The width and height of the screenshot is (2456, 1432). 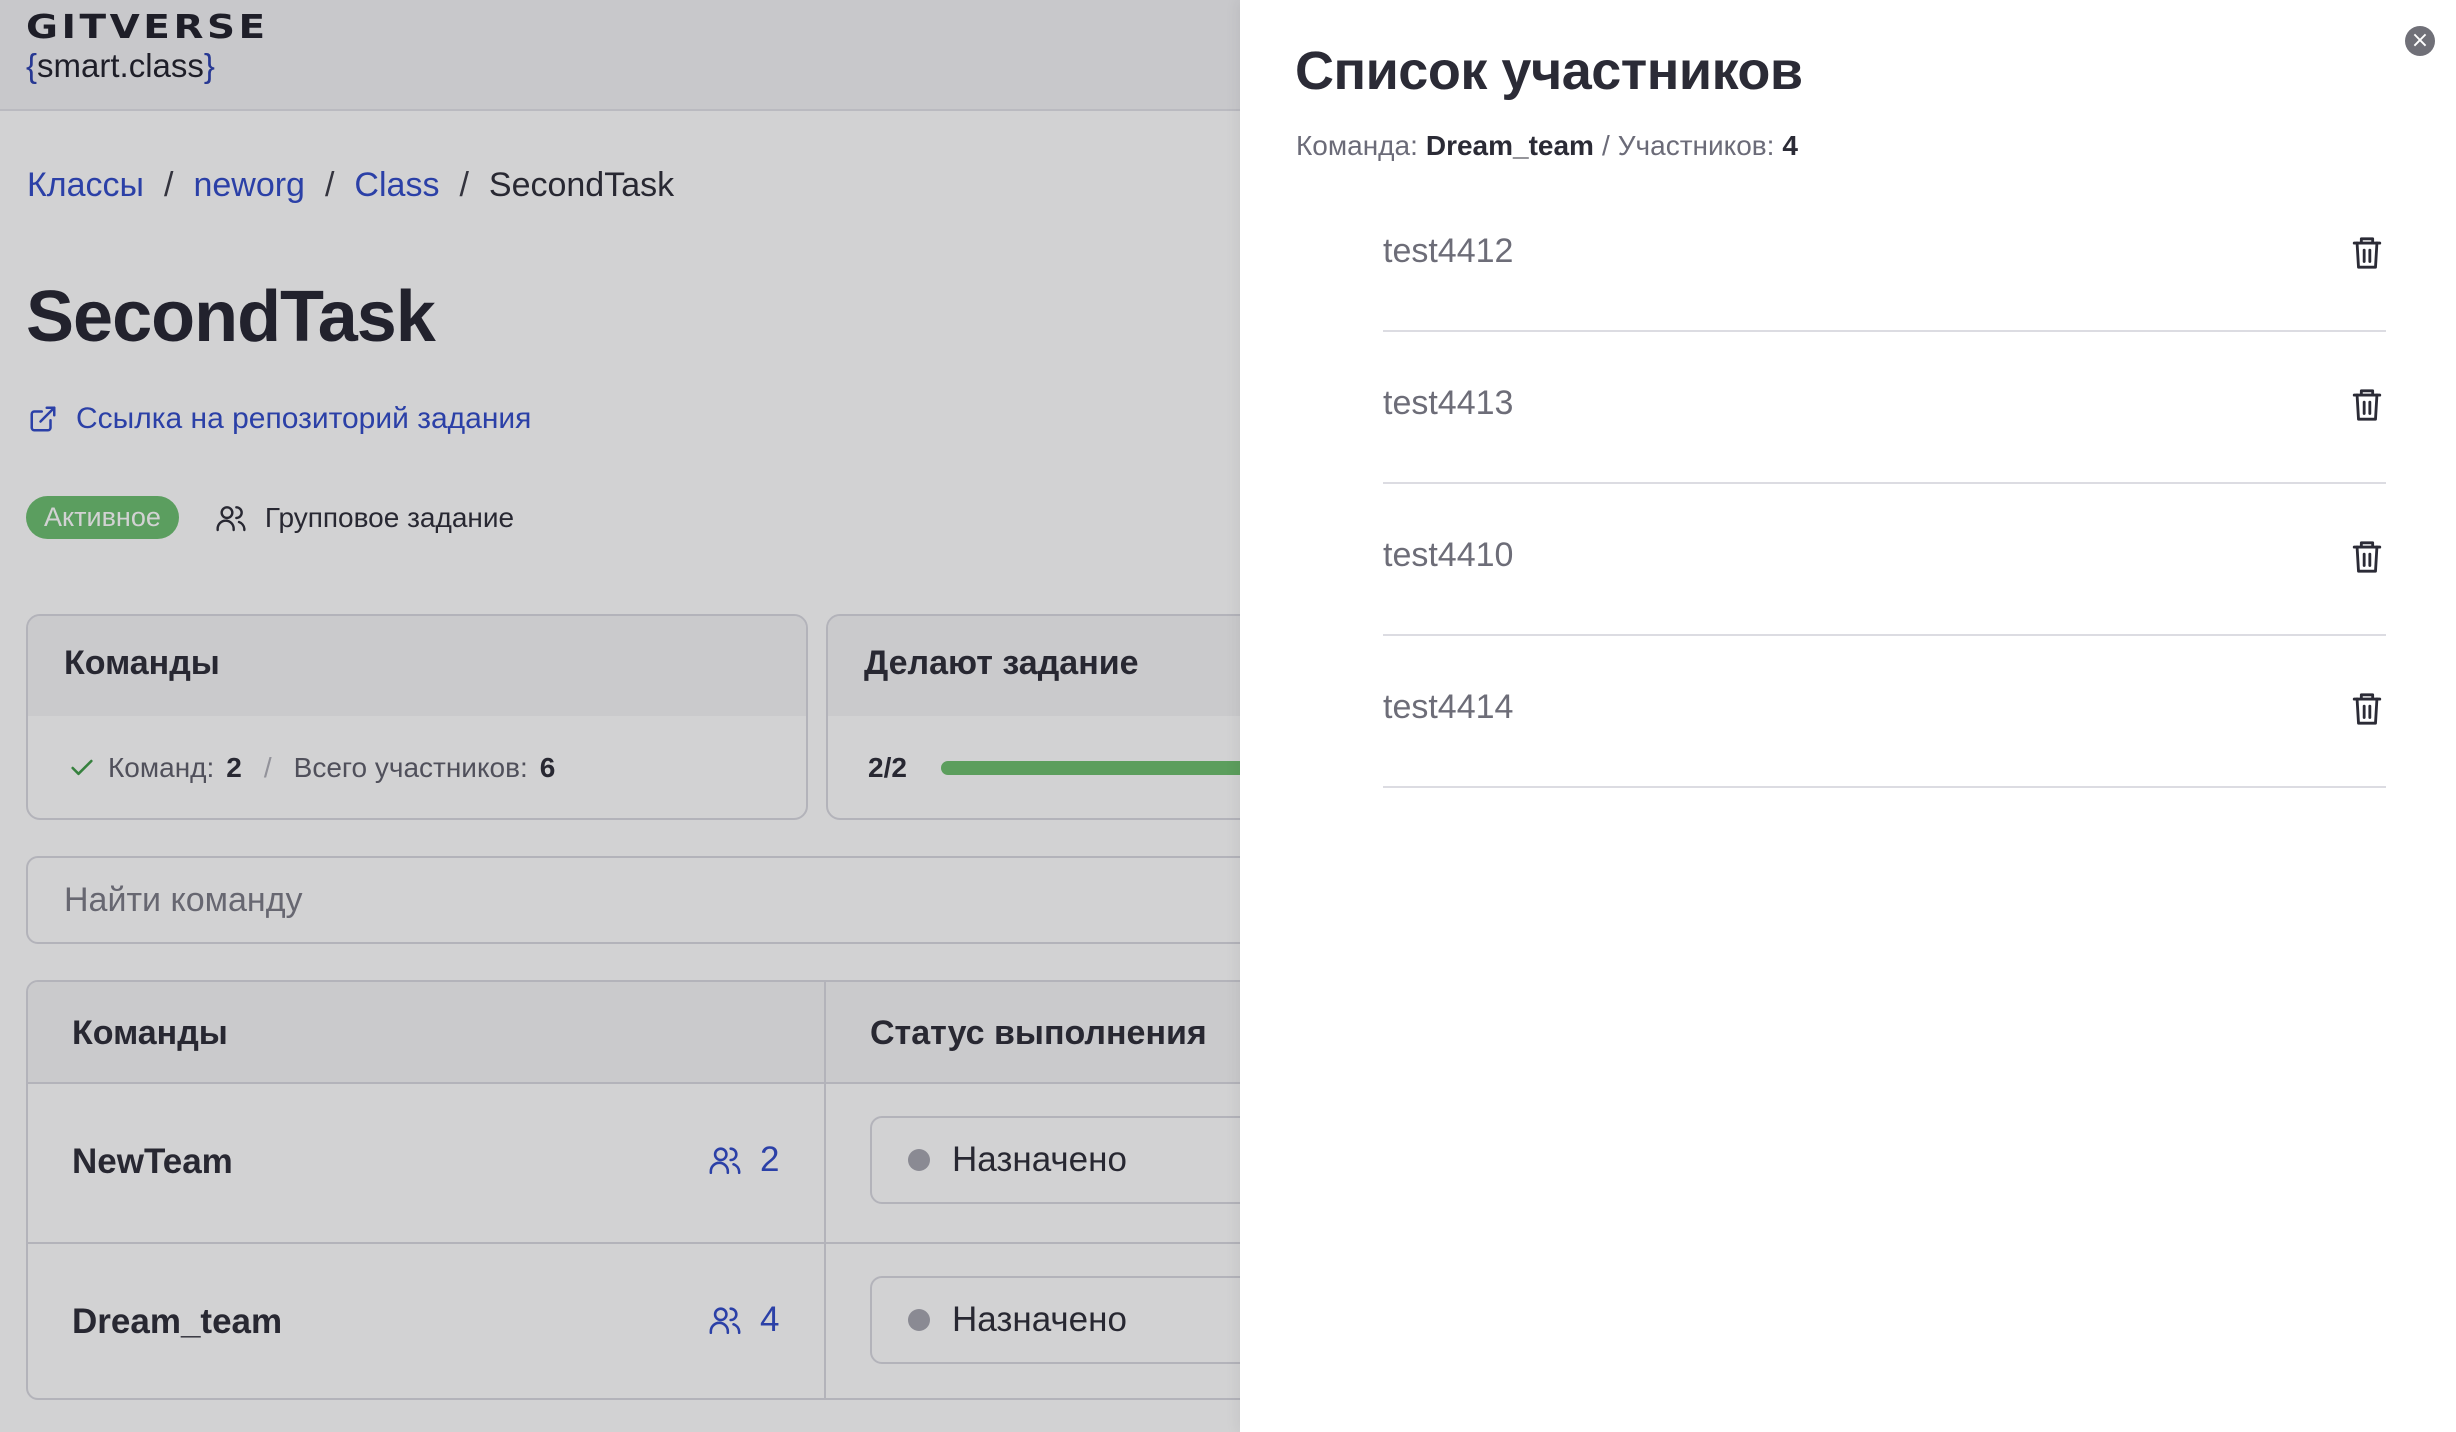 I want to click on drawer-team-label: Команда:, so click(x=1357, y=145).